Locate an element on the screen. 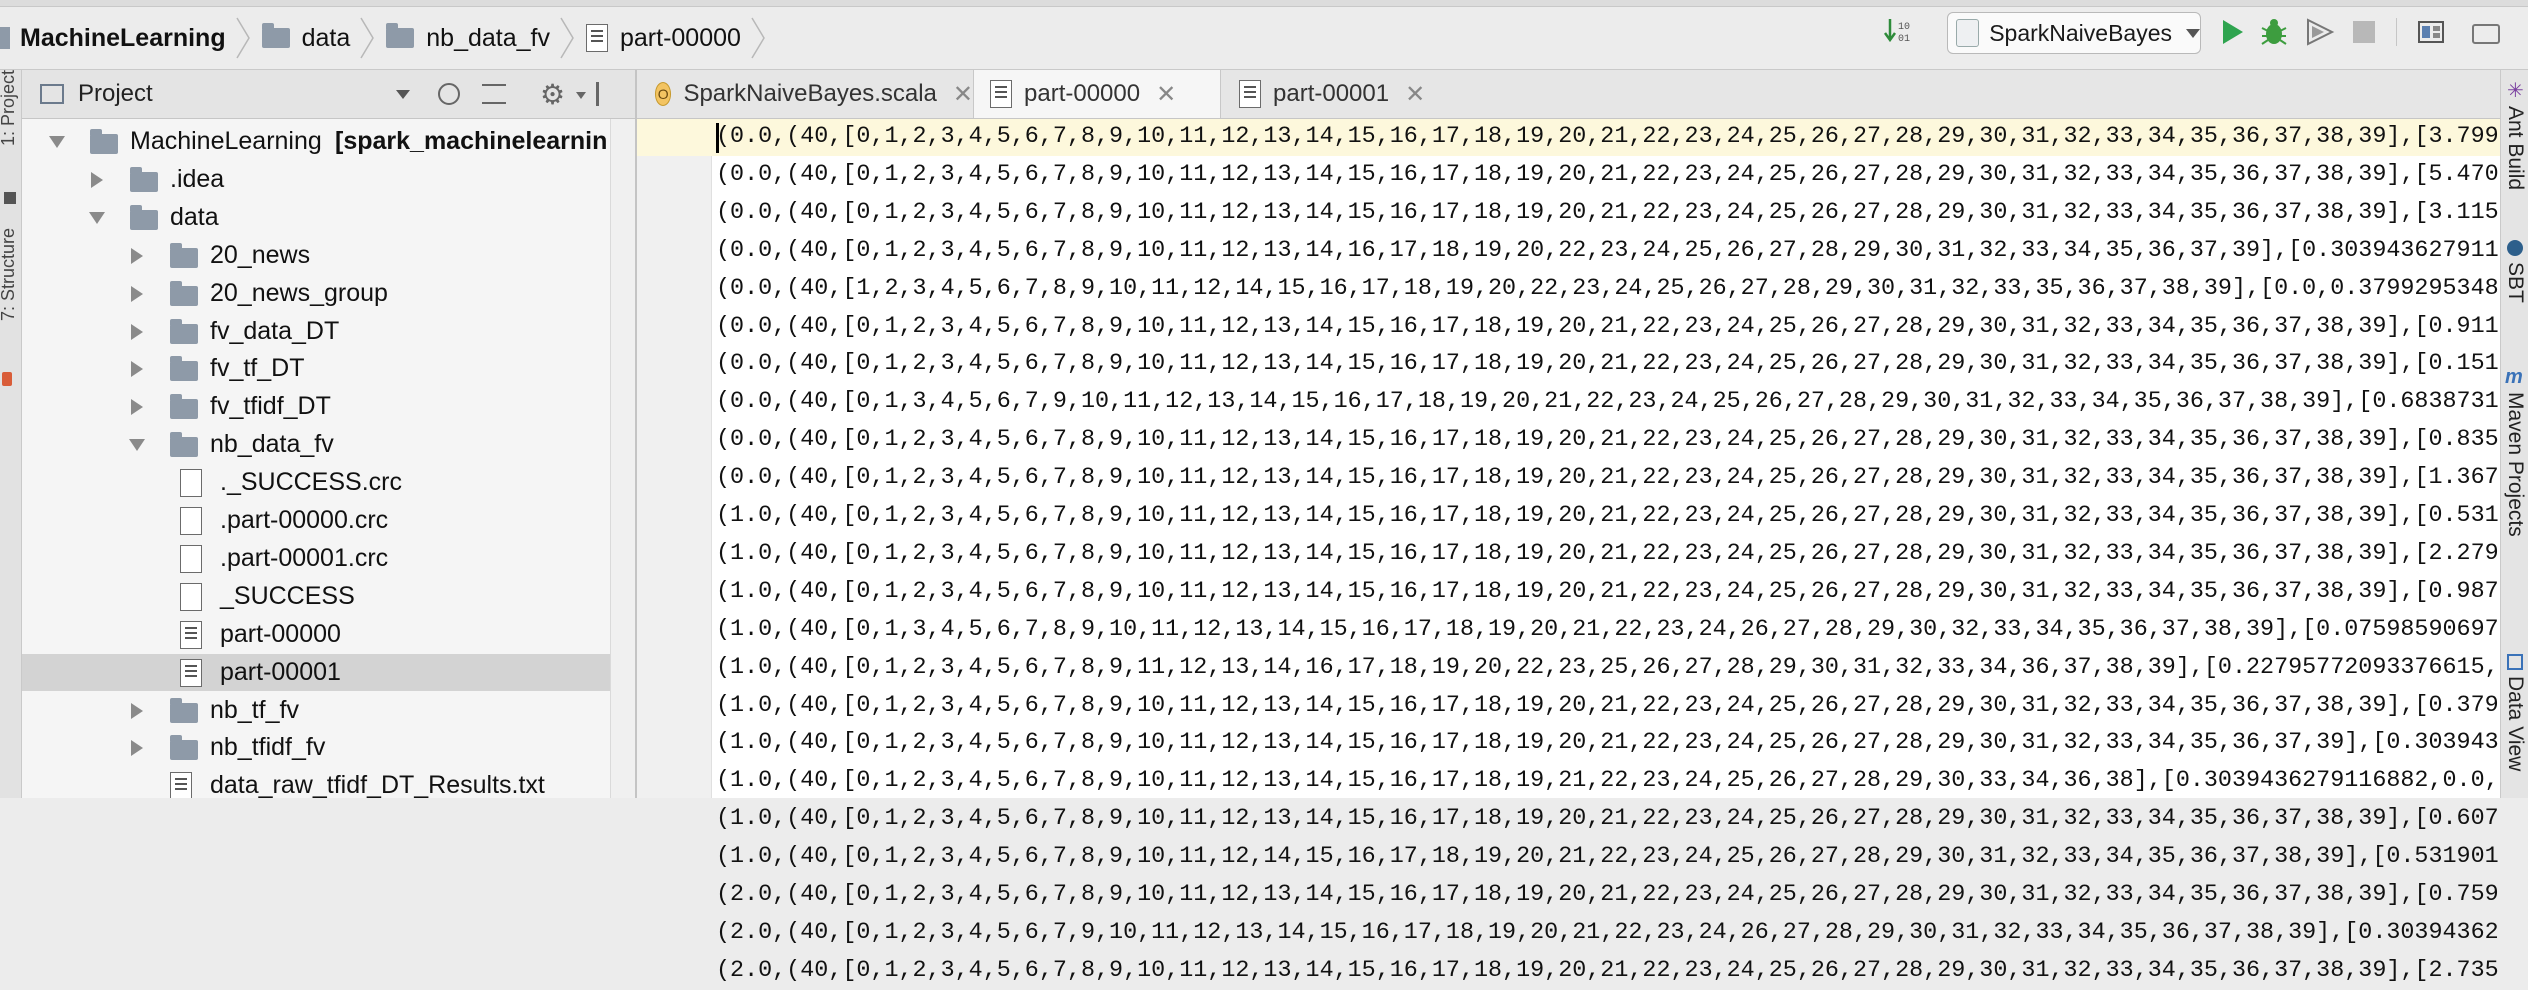 This screenshot has width=2528, height=990. tree-item-label: nb_tfidf_fv is located at coordinates (268, 747).